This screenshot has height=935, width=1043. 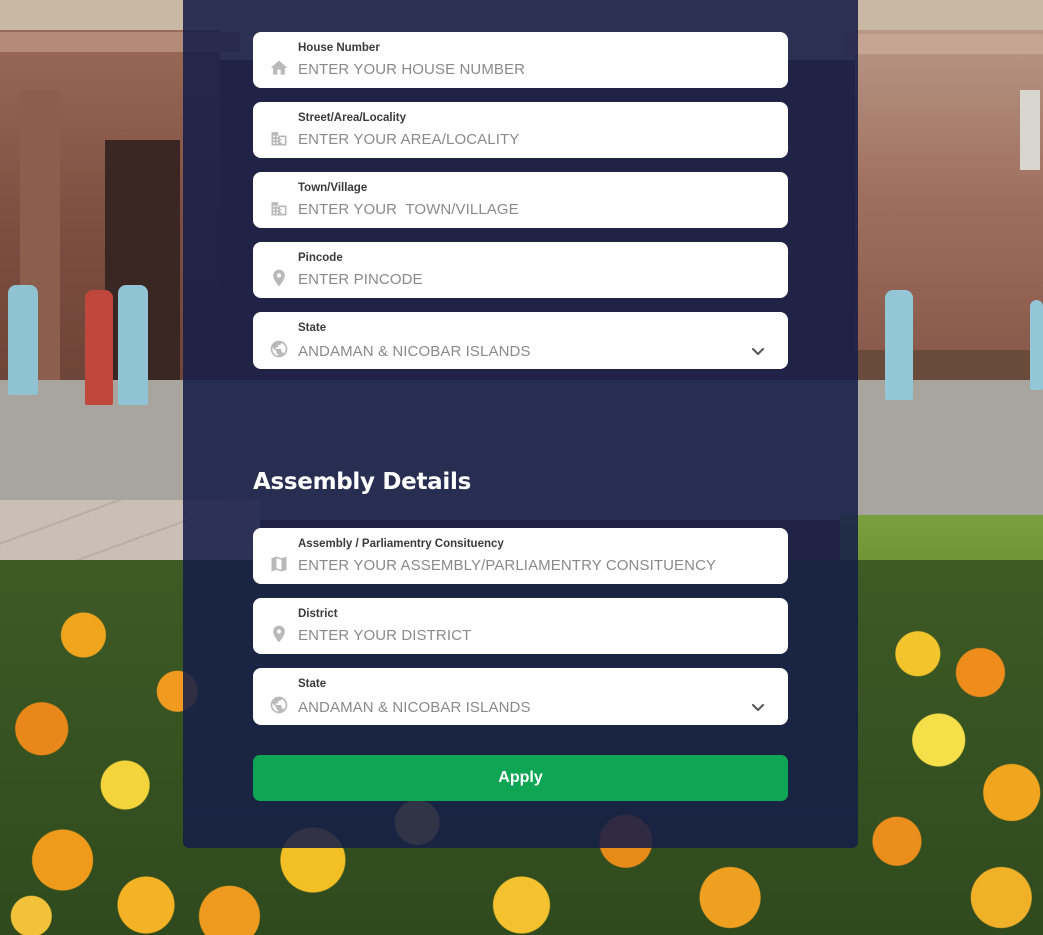 What do you see at coordinates (312, 684) in the screenshot?
I see `assembly-state-label: State` at bounding box center [312, 684].